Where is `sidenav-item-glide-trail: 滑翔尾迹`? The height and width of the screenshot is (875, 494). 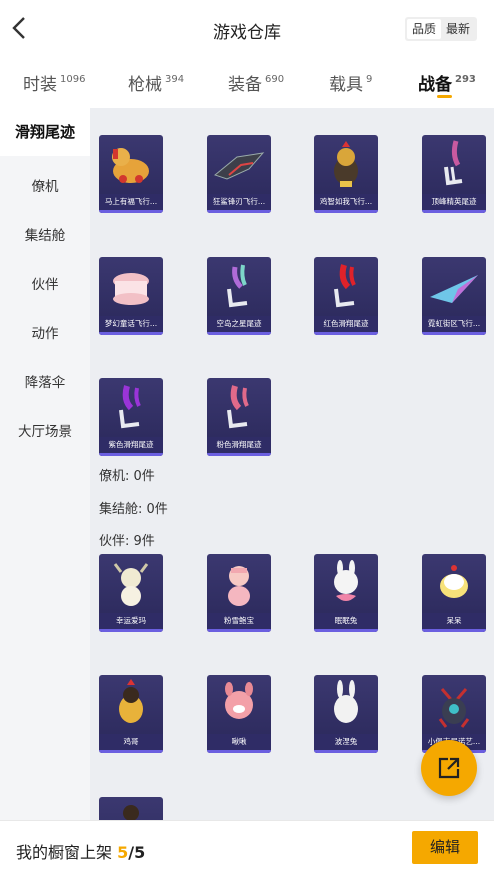 sidenav-item-glide-trail: 滑翔尾迹 is located at coordinates (45, 132).